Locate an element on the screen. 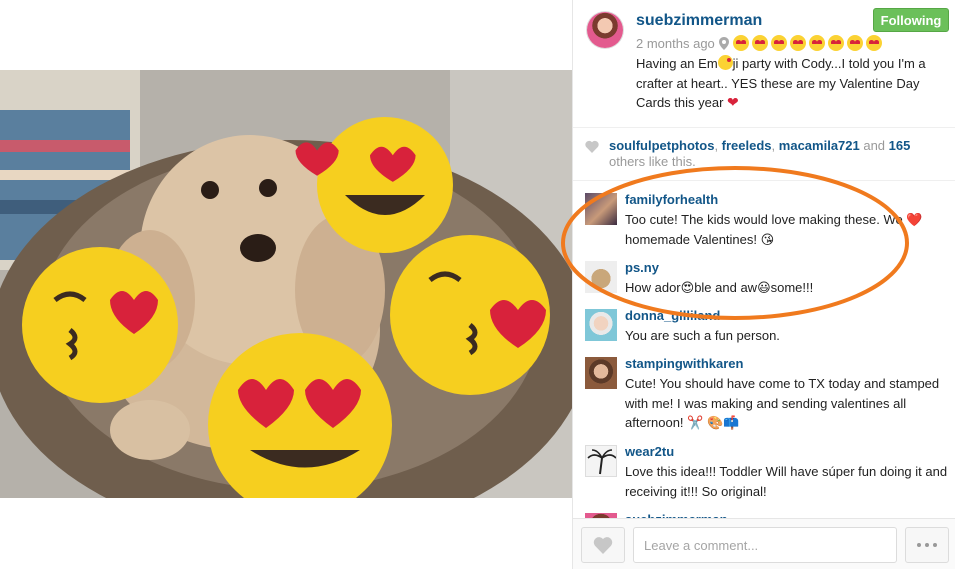 The image size is (955, 569). commenter-username: ps.ny is located at coordinates (642, 267).